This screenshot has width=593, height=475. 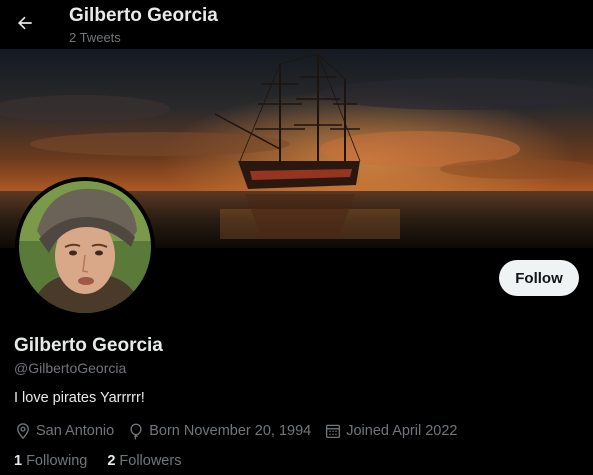 What do you see at coordinates (18, 461) in the screenshot?
I see `following-count: 1` at bounding box center [18, 461].